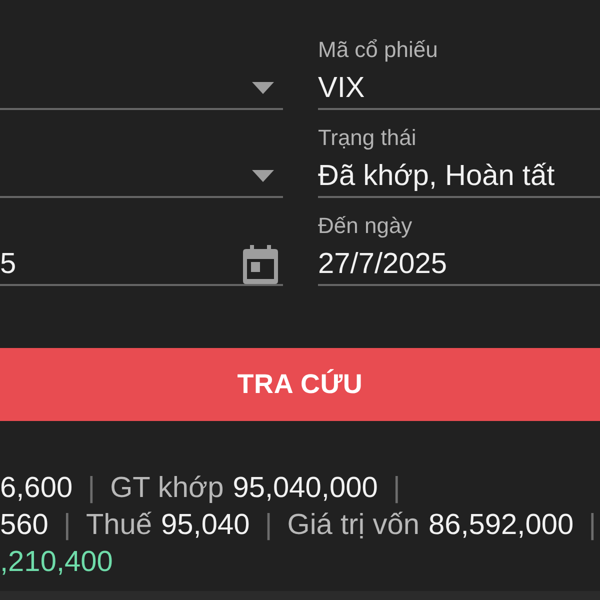 This screenshot has height=600, width=600. Describe the element at coordinates (501, 525) in the screenshot. I see `summary-value: 86,592,000` at that location.